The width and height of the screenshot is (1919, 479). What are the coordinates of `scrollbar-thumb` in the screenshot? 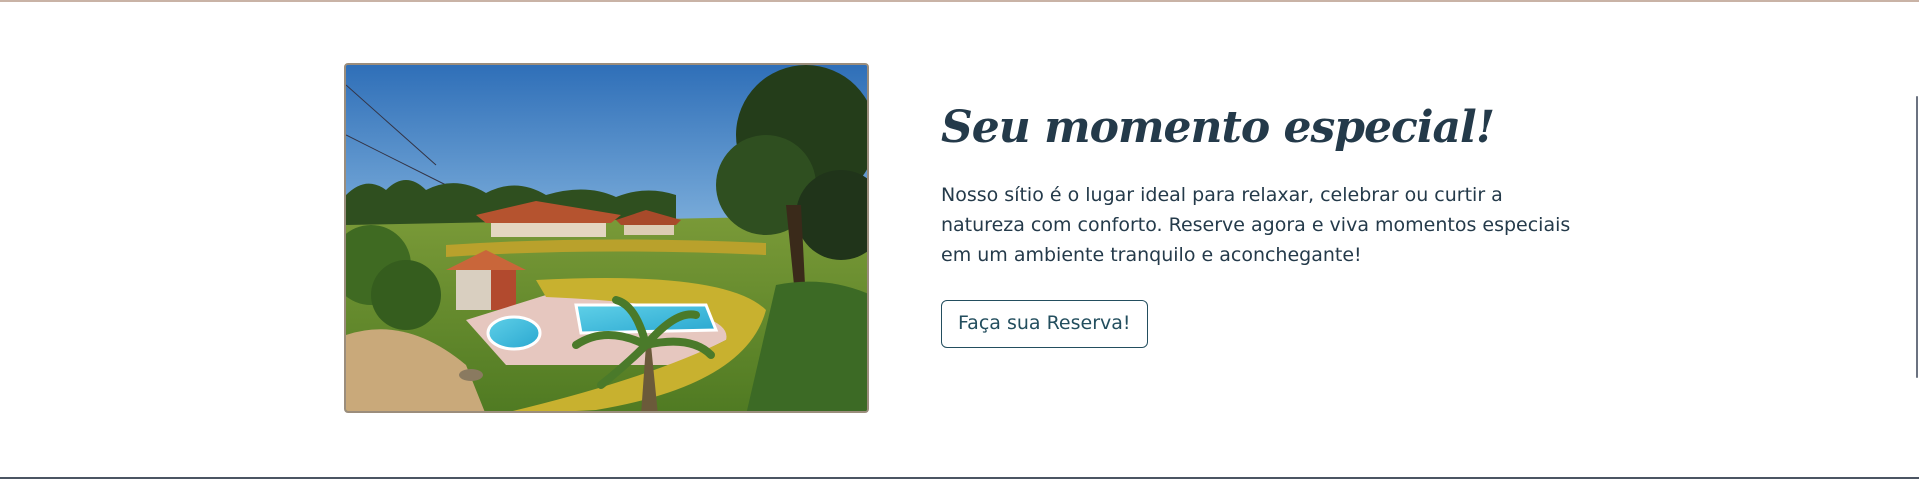 It's located at (1917, 237).